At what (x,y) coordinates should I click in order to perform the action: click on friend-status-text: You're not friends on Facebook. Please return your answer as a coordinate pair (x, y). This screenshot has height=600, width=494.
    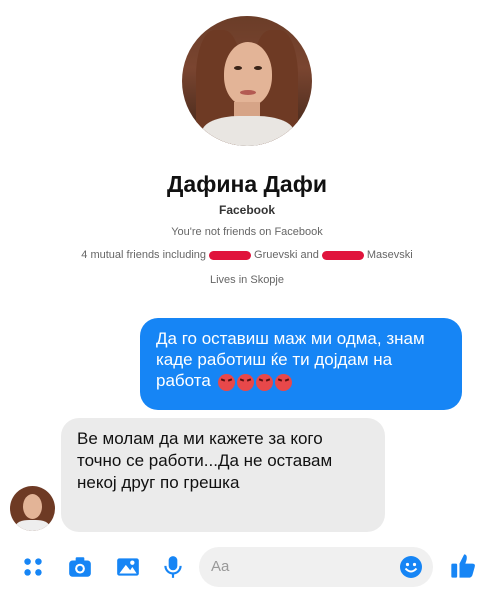
    Looking at the image, I should click on (247, 232).